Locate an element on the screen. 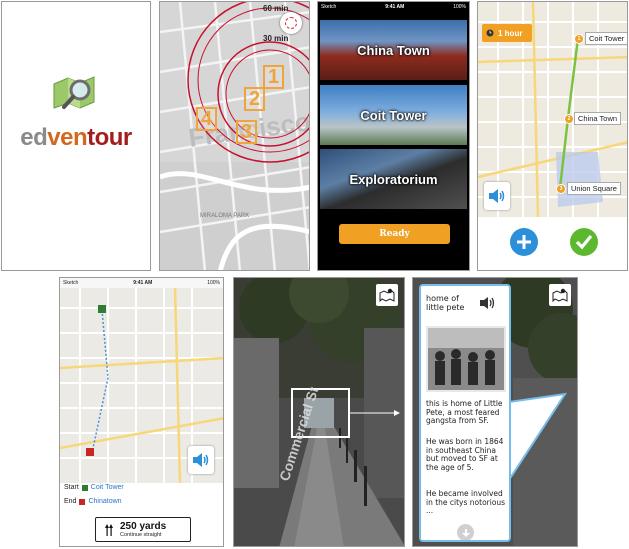  ring-label-60: 60 min is located at coordinates (276, 8).